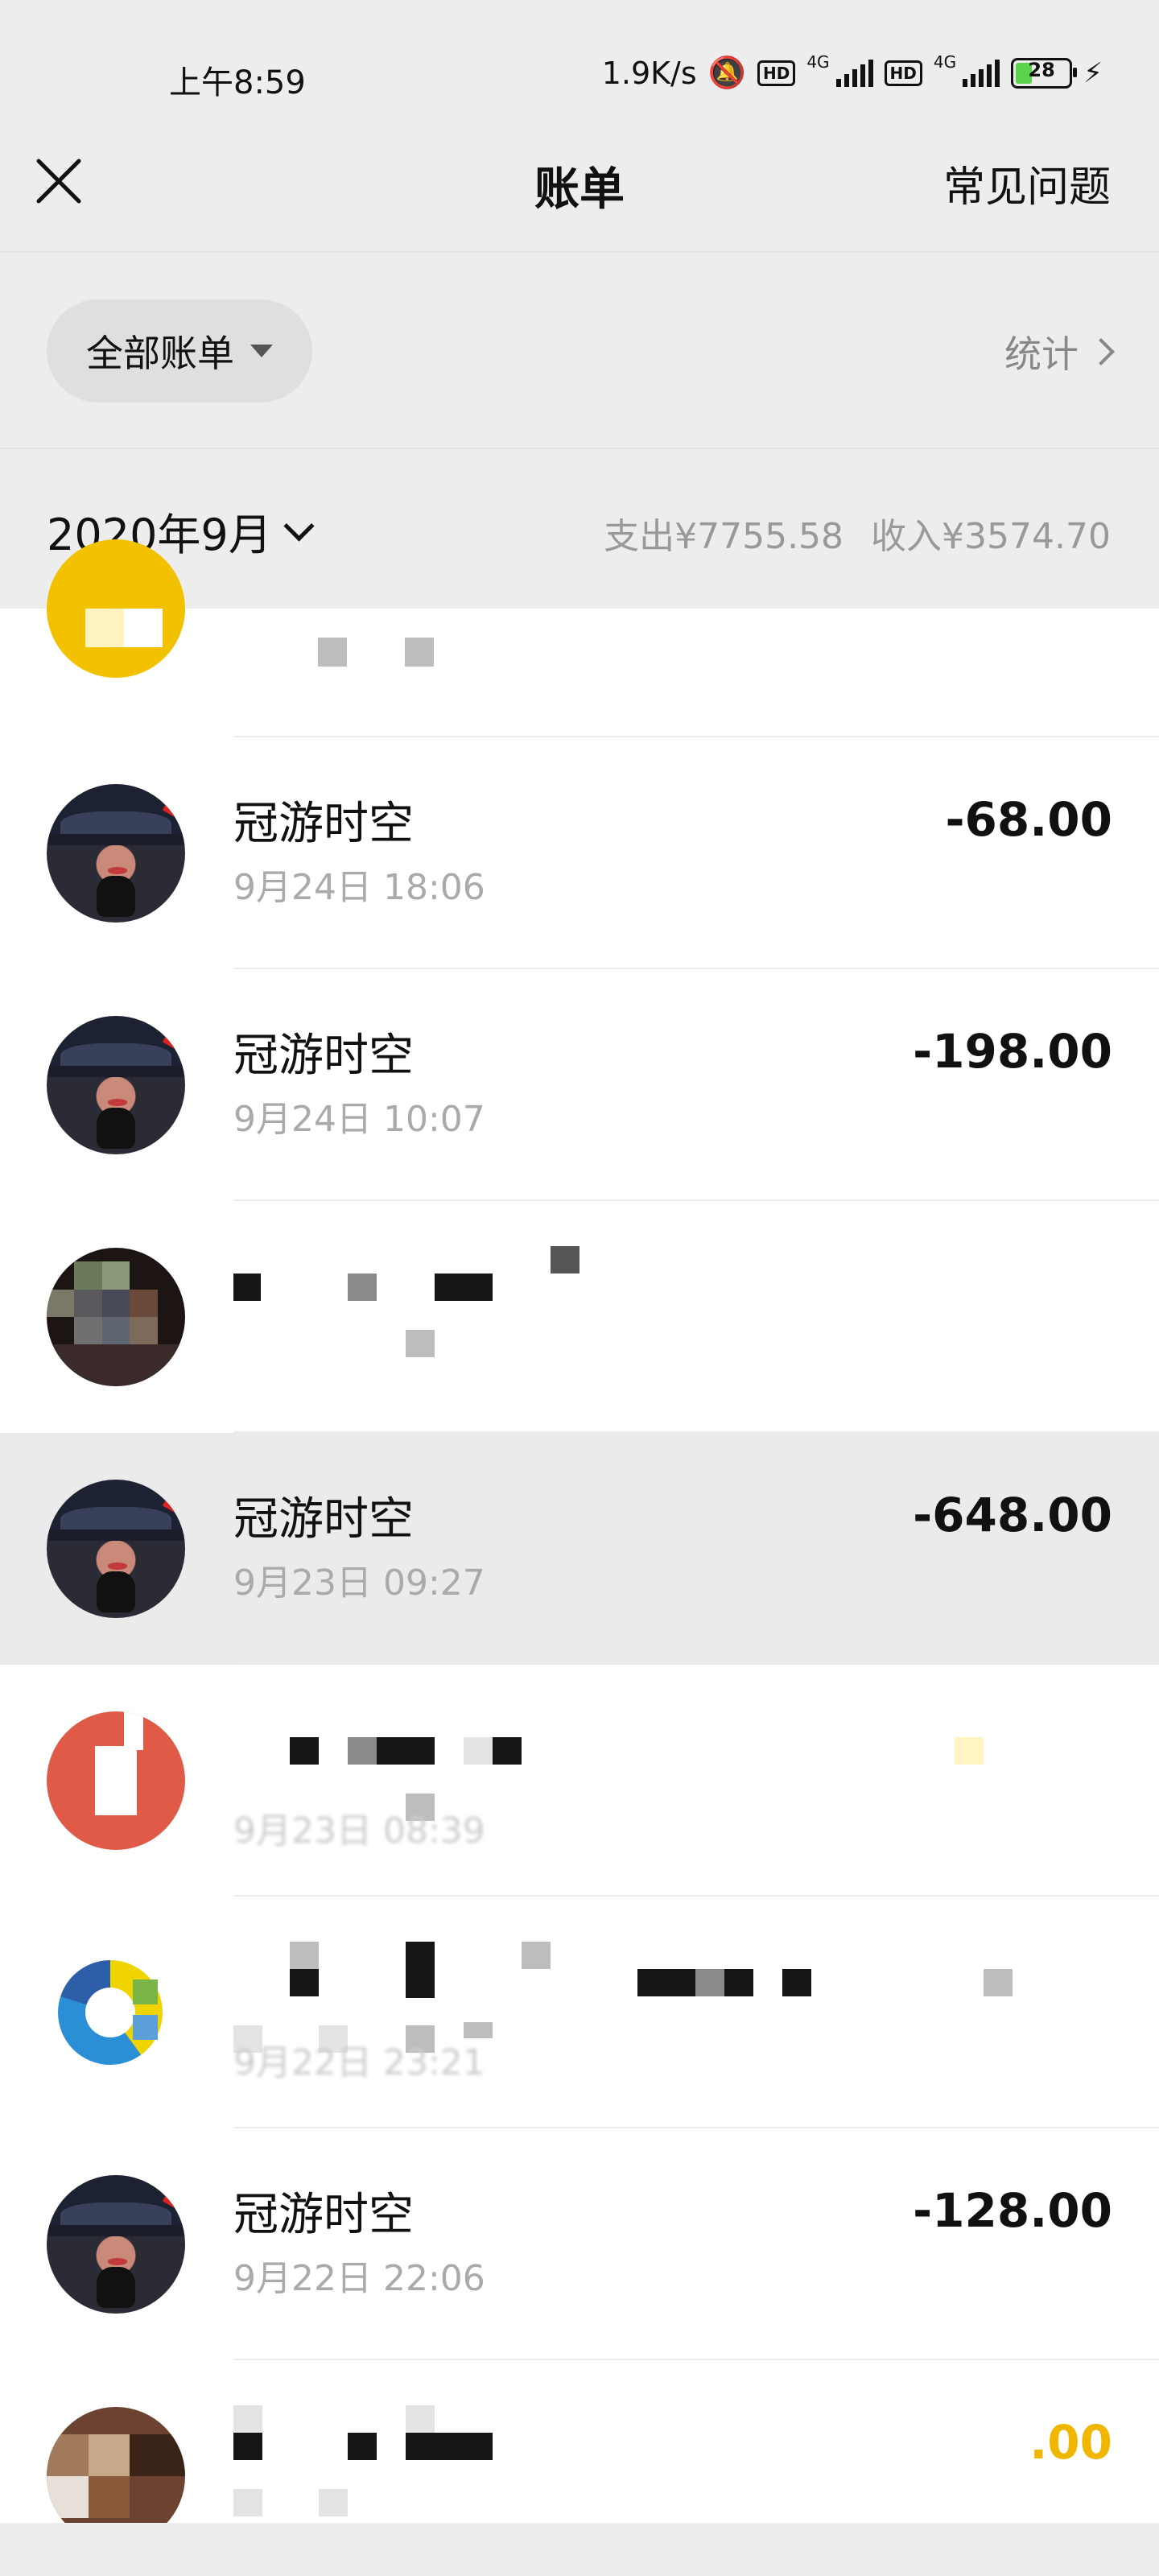  Describe the element at coordinates (991, 536) in the screenshot. I see `income-total: 收入¥3574.70` at that location.